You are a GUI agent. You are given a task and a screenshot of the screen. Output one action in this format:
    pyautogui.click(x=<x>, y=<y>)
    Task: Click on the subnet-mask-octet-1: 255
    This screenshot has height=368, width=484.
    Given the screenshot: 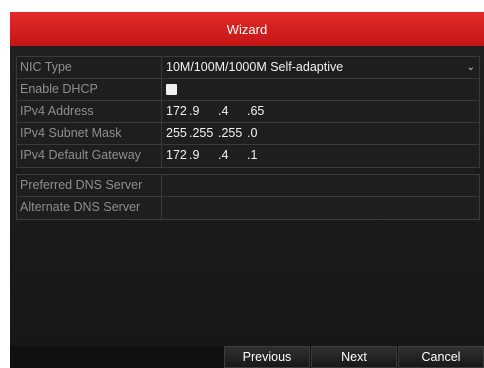 What is the action you would take?
    pyautogui.click(x=177, y=133)
    